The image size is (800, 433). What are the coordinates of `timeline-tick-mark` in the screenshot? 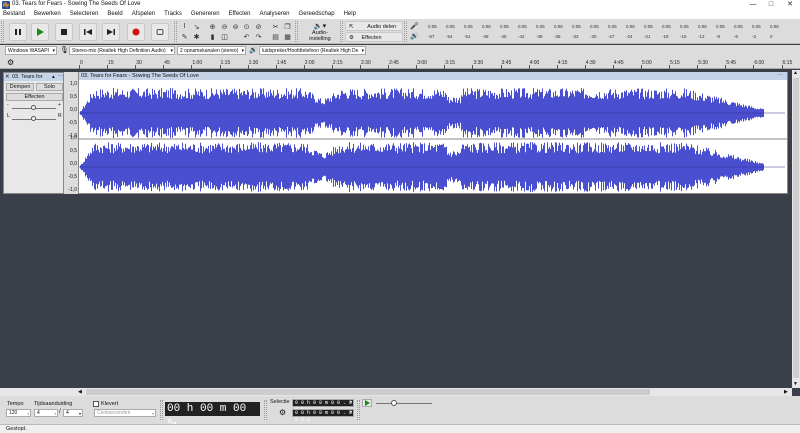 It's located at (164, 67).